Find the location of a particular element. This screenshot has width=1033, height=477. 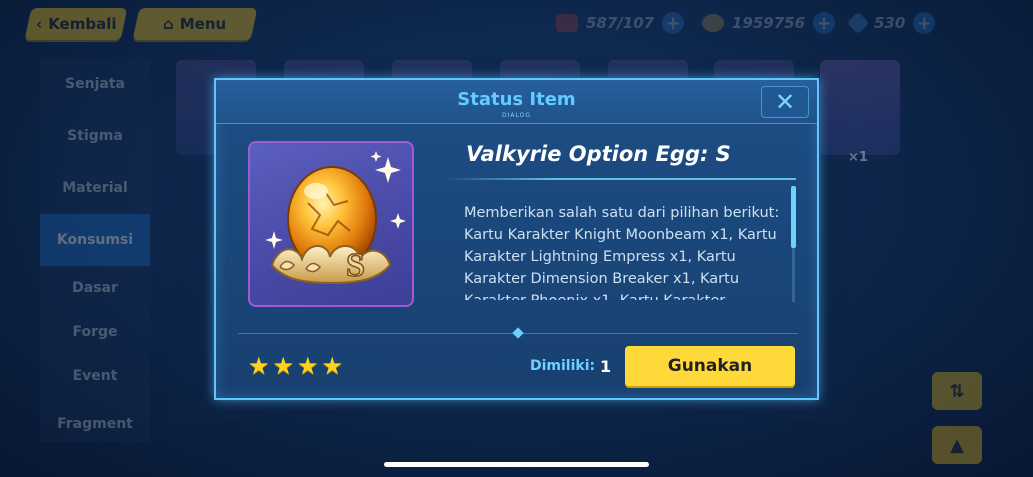

dialog-title: Status Item is located at coordinates (516, 99).